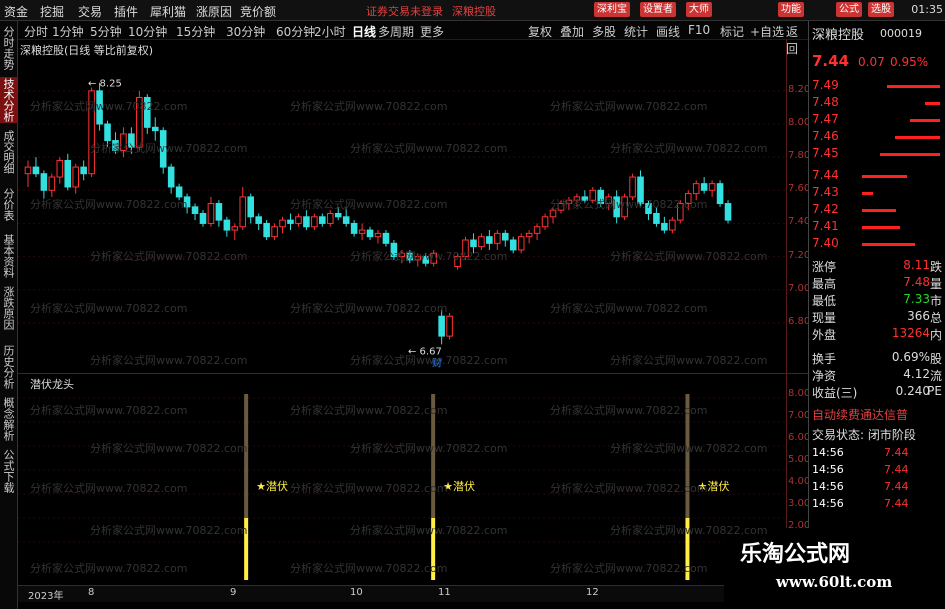 Image resolution: width=945 pixels, height=609 pixels. Describe the element at coordinates (935, 267) in the screenshot. I see `stat-unit: 跌` at that location.